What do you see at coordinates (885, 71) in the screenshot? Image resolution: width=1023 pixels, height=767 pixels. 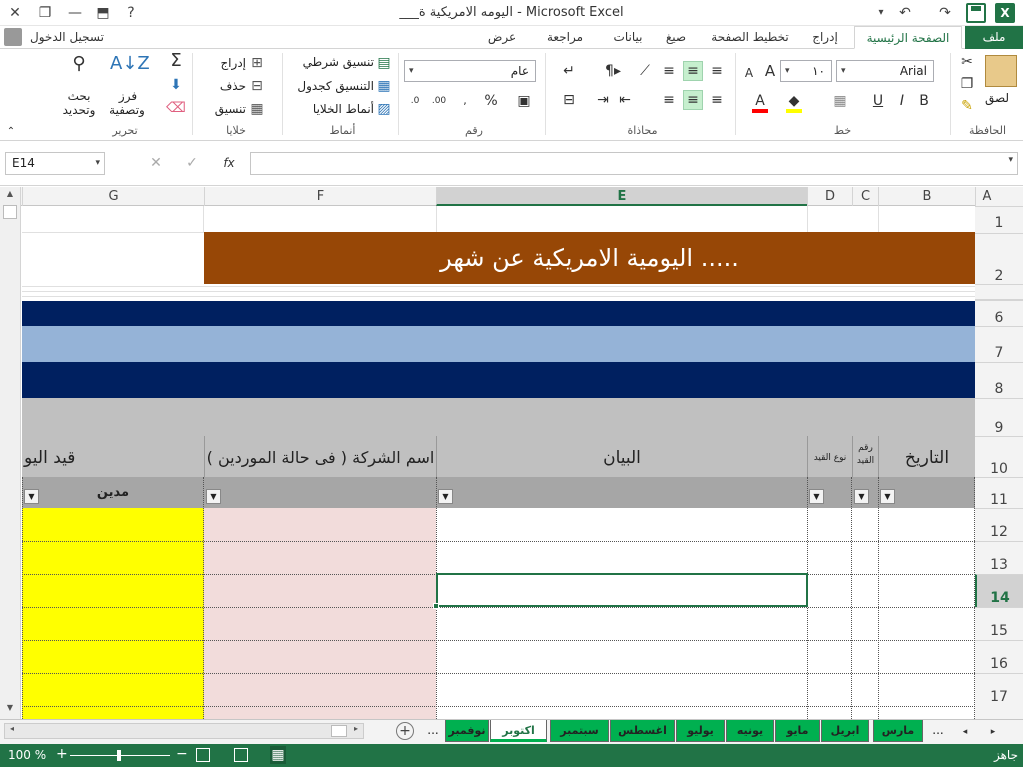 I see `font-name-combo: ▾ Arial` at bounding box center [885, 71].